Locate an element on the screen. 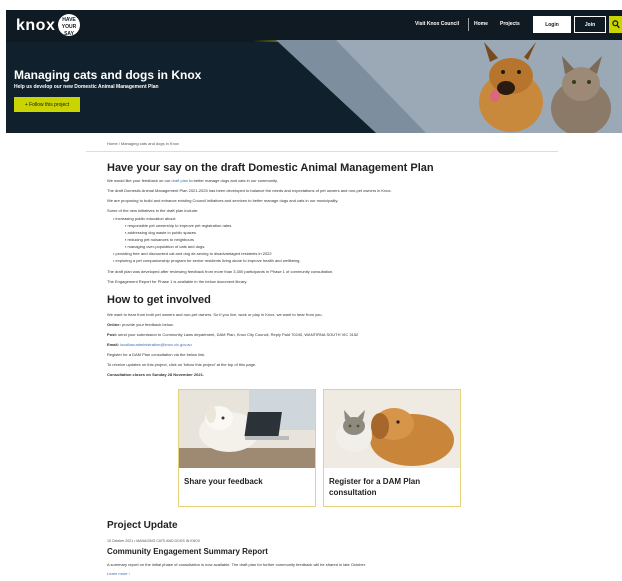 Image resolution: width=622 pixels, height=581 pixels. join-button: Join is located at coordinates (590, 24).